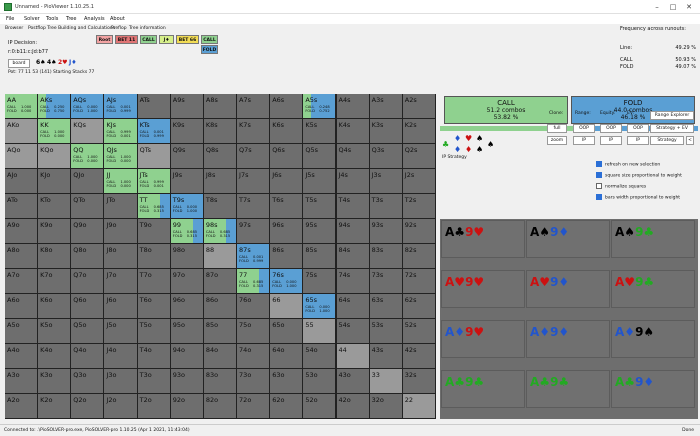  Describe the element at coordinates (220, 181) in the screenshot. I see `hand-cell-j8s: J8s` at that location.